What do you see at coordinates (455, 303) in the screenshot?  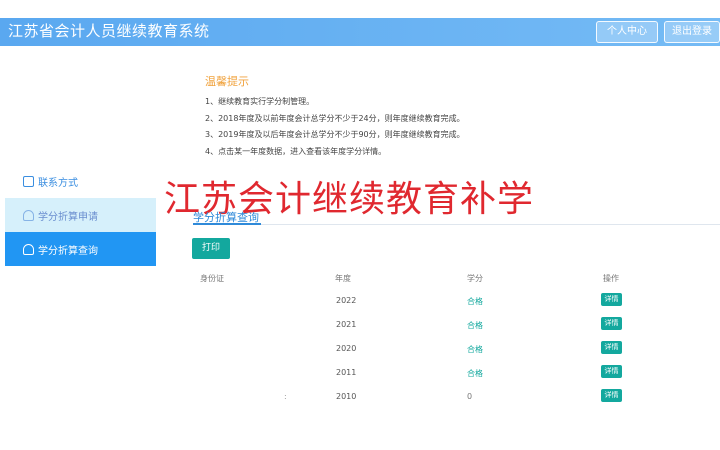 I see `table-row: 2022 合格 详情` at bounding box center [455, 303].